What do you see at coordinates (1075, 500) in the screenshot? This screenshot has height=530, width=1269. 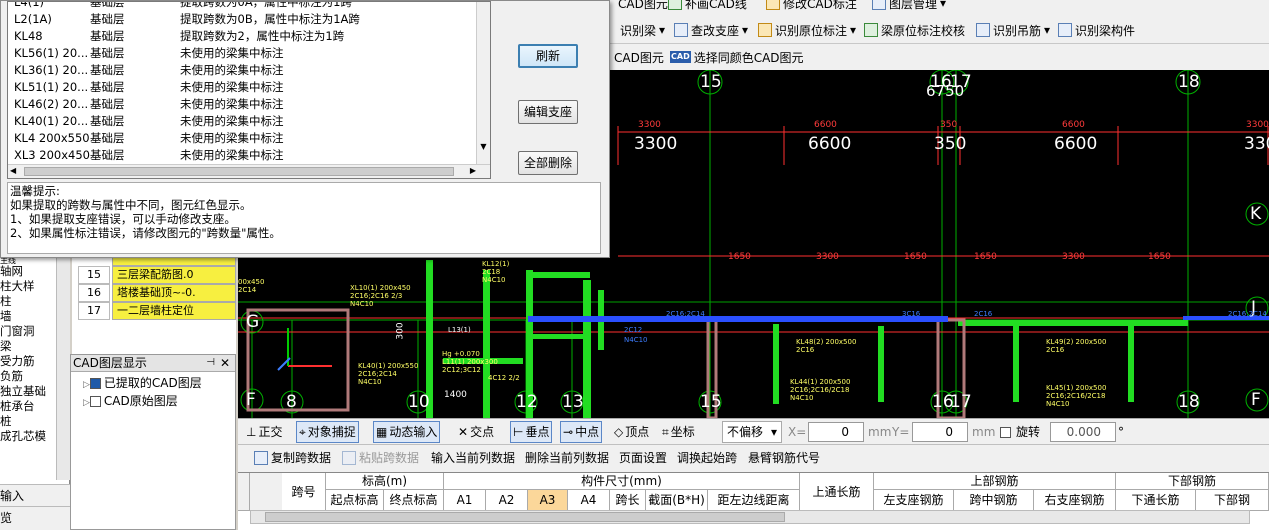 I see `col-right-support-rebar: 右支座钢筋` at bounding box center [1075, 500].